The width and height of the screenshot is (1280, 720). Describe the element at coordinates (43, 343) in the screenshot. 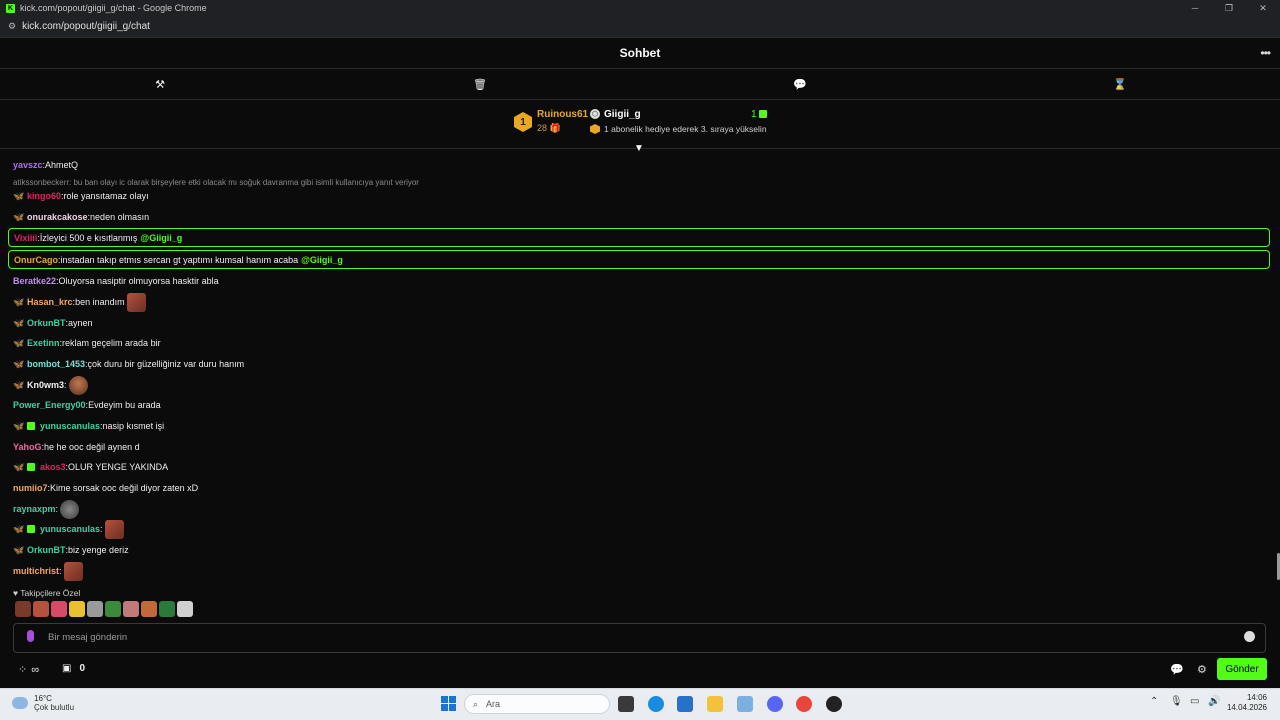

I see `chat-username: Exetinn` at that location.